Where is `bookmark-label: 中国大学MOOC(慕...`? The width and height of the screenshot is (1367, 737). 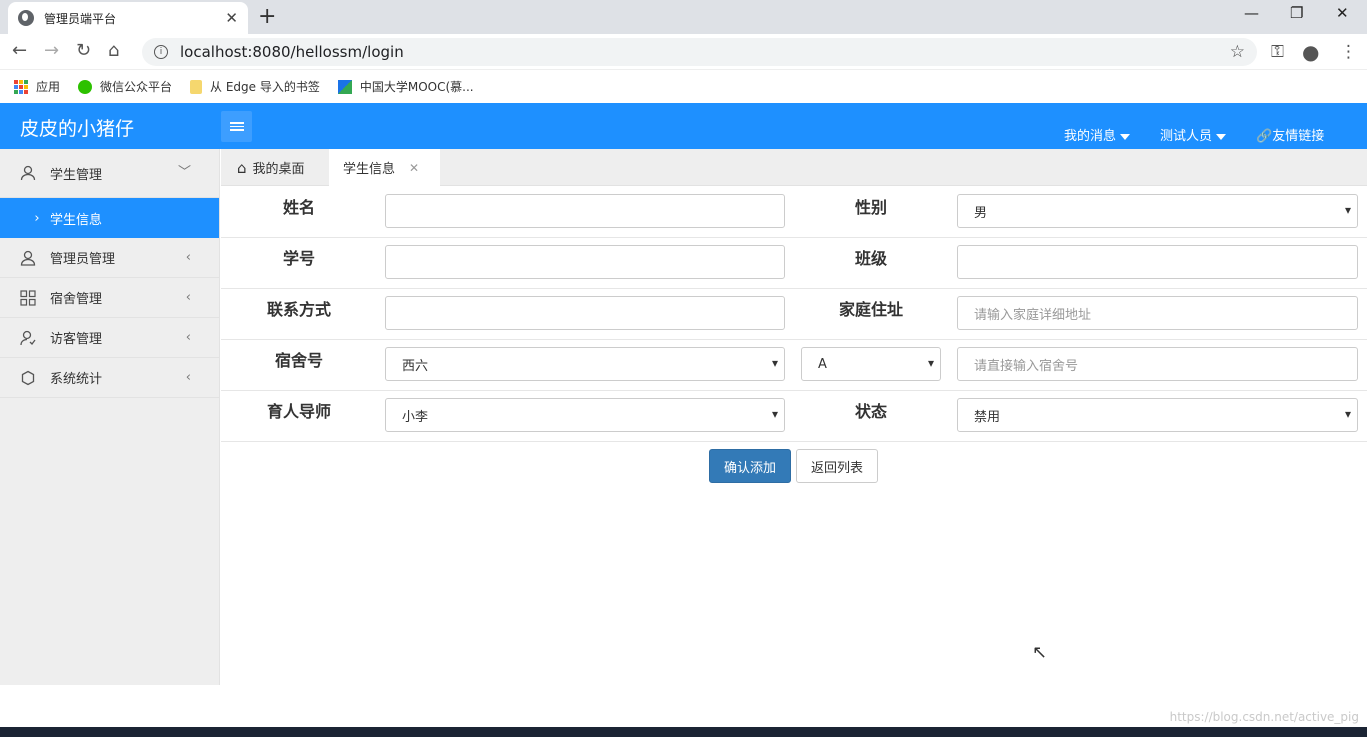 bookmark-label: 中国大学MOOC(慕... is located at coordinates (416, 87).